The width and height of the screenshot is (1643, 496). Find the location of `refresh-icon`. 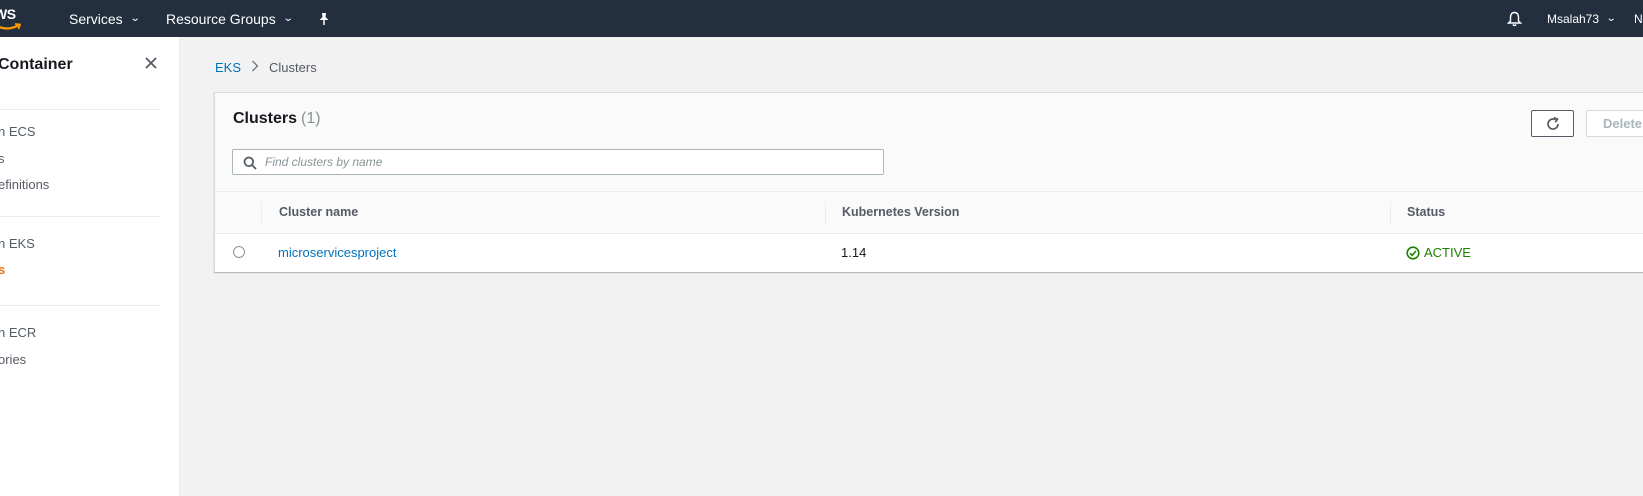

refresh-icon is located at coordinates (1552, 123).